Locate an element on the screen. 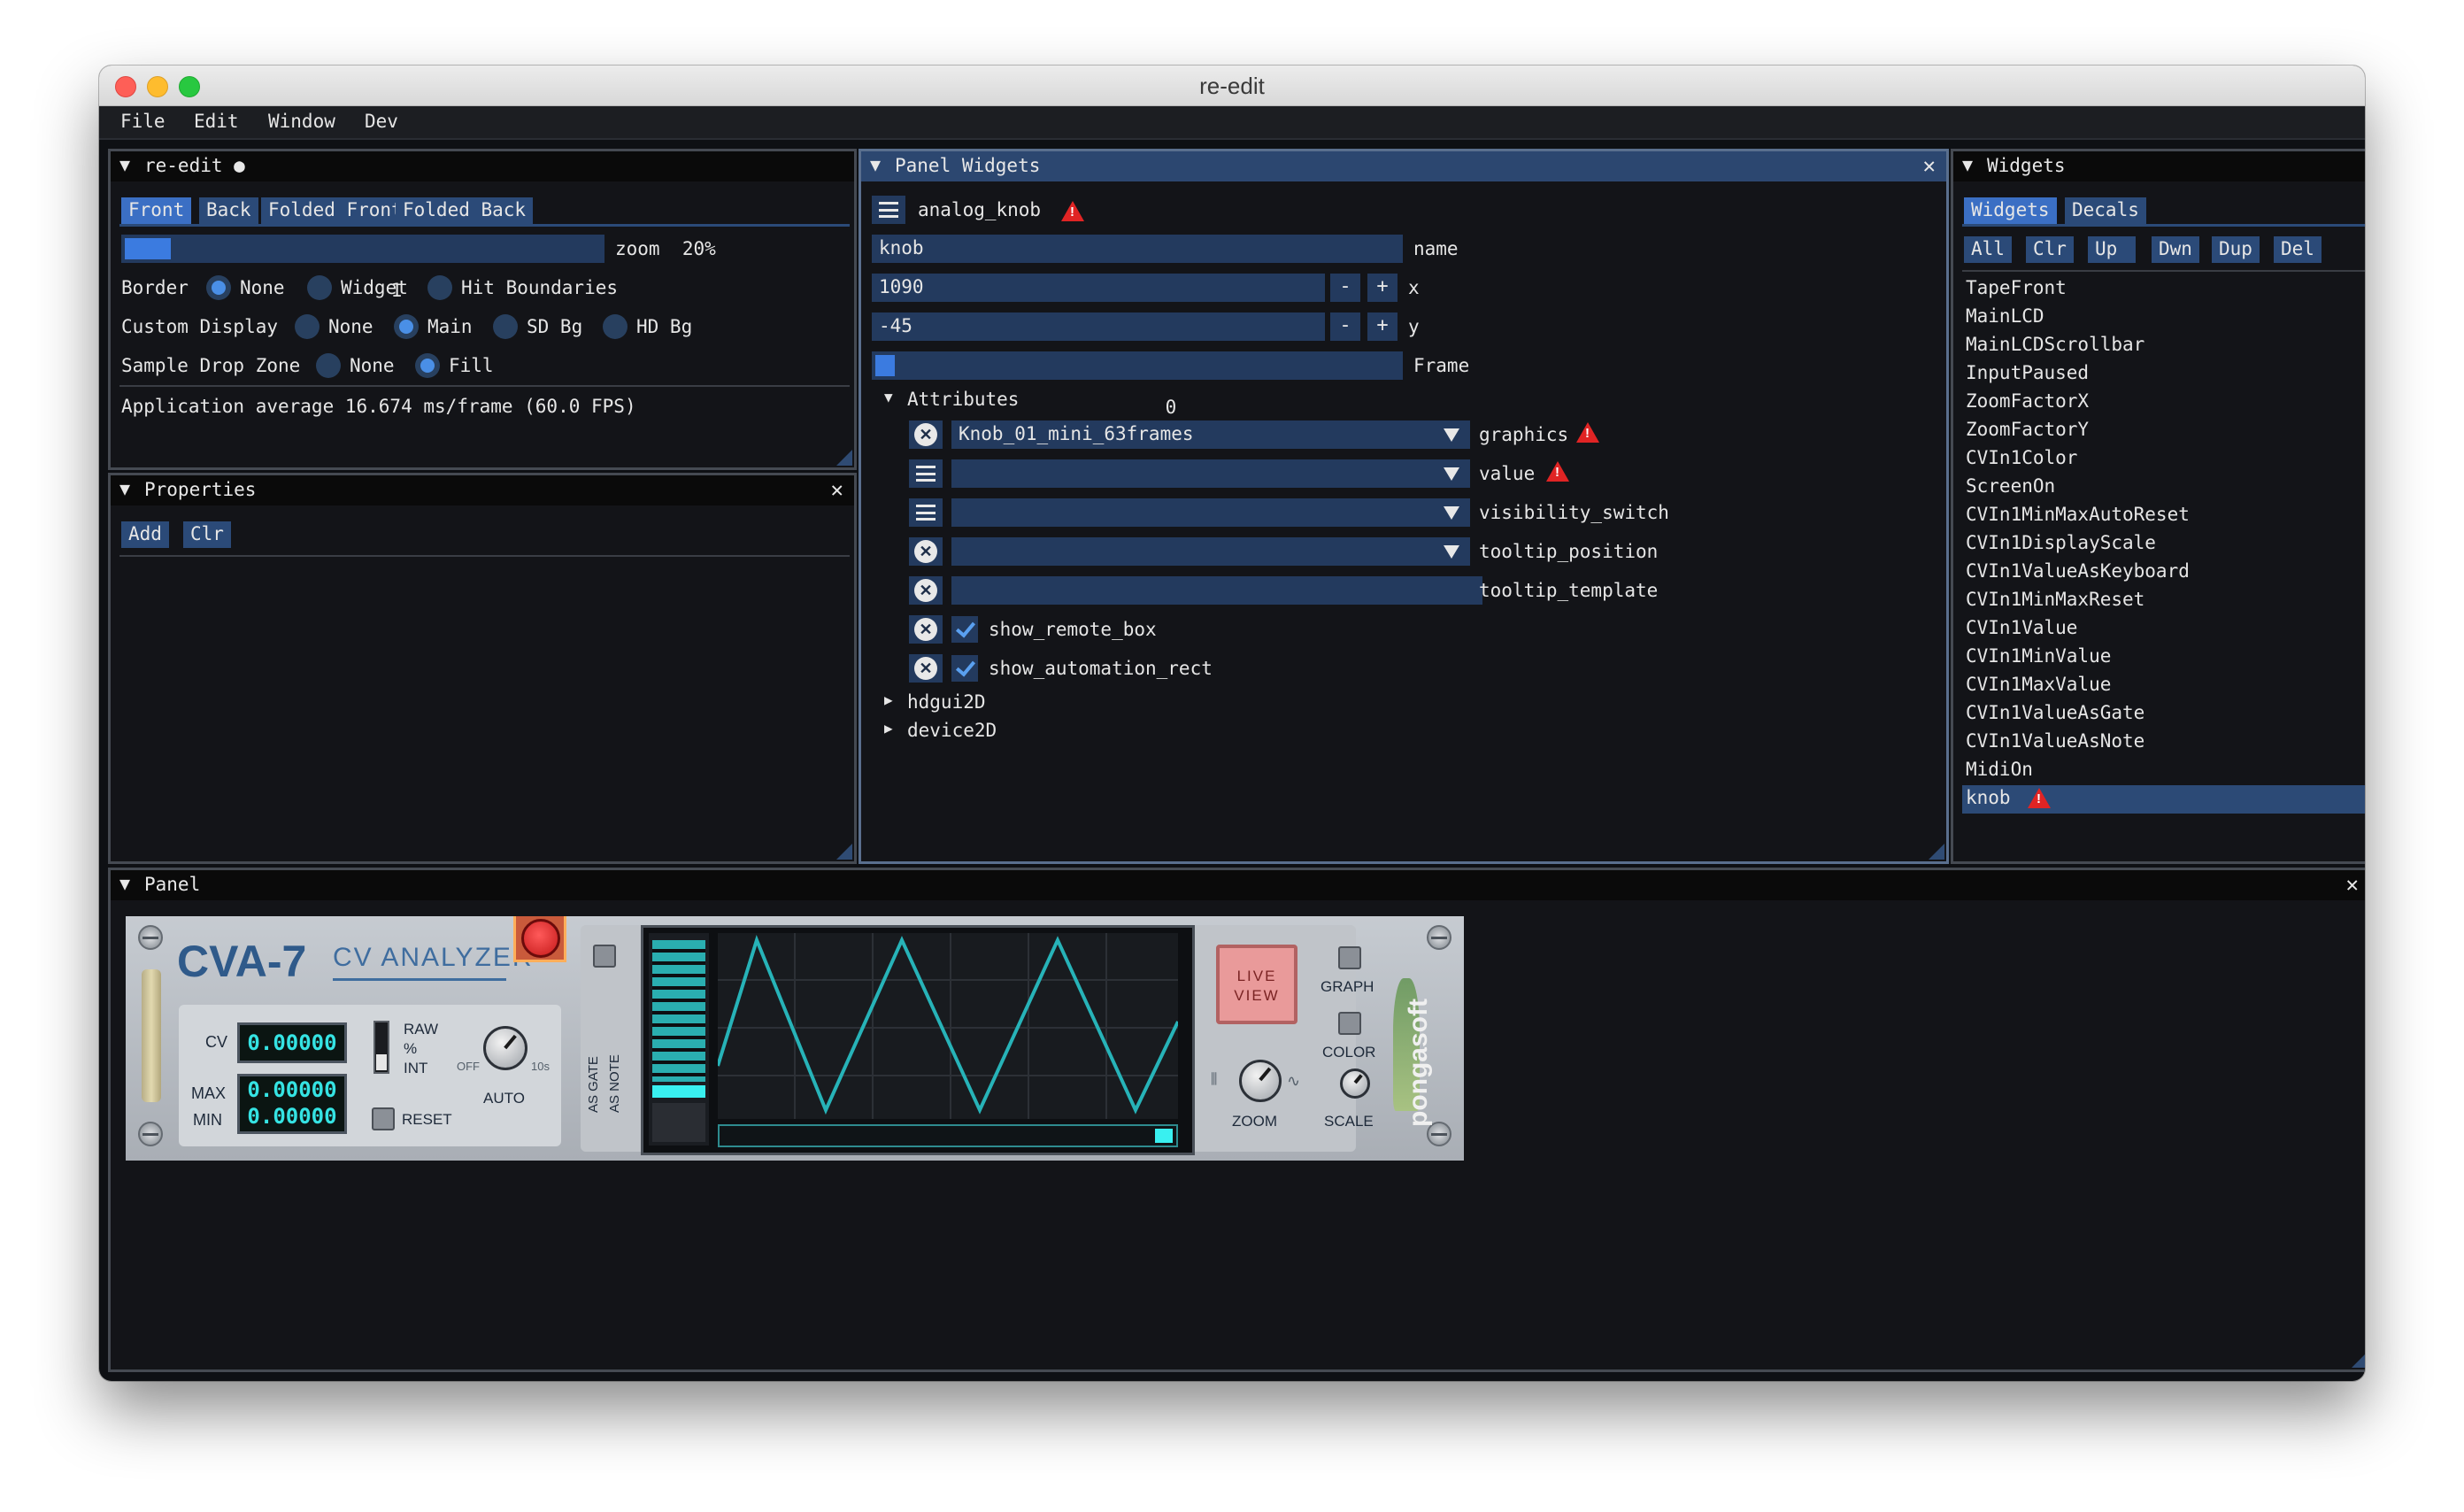 This screenshot has width=2464, height=1512. clear-button: Clr is located at coordinates (2050, 249).